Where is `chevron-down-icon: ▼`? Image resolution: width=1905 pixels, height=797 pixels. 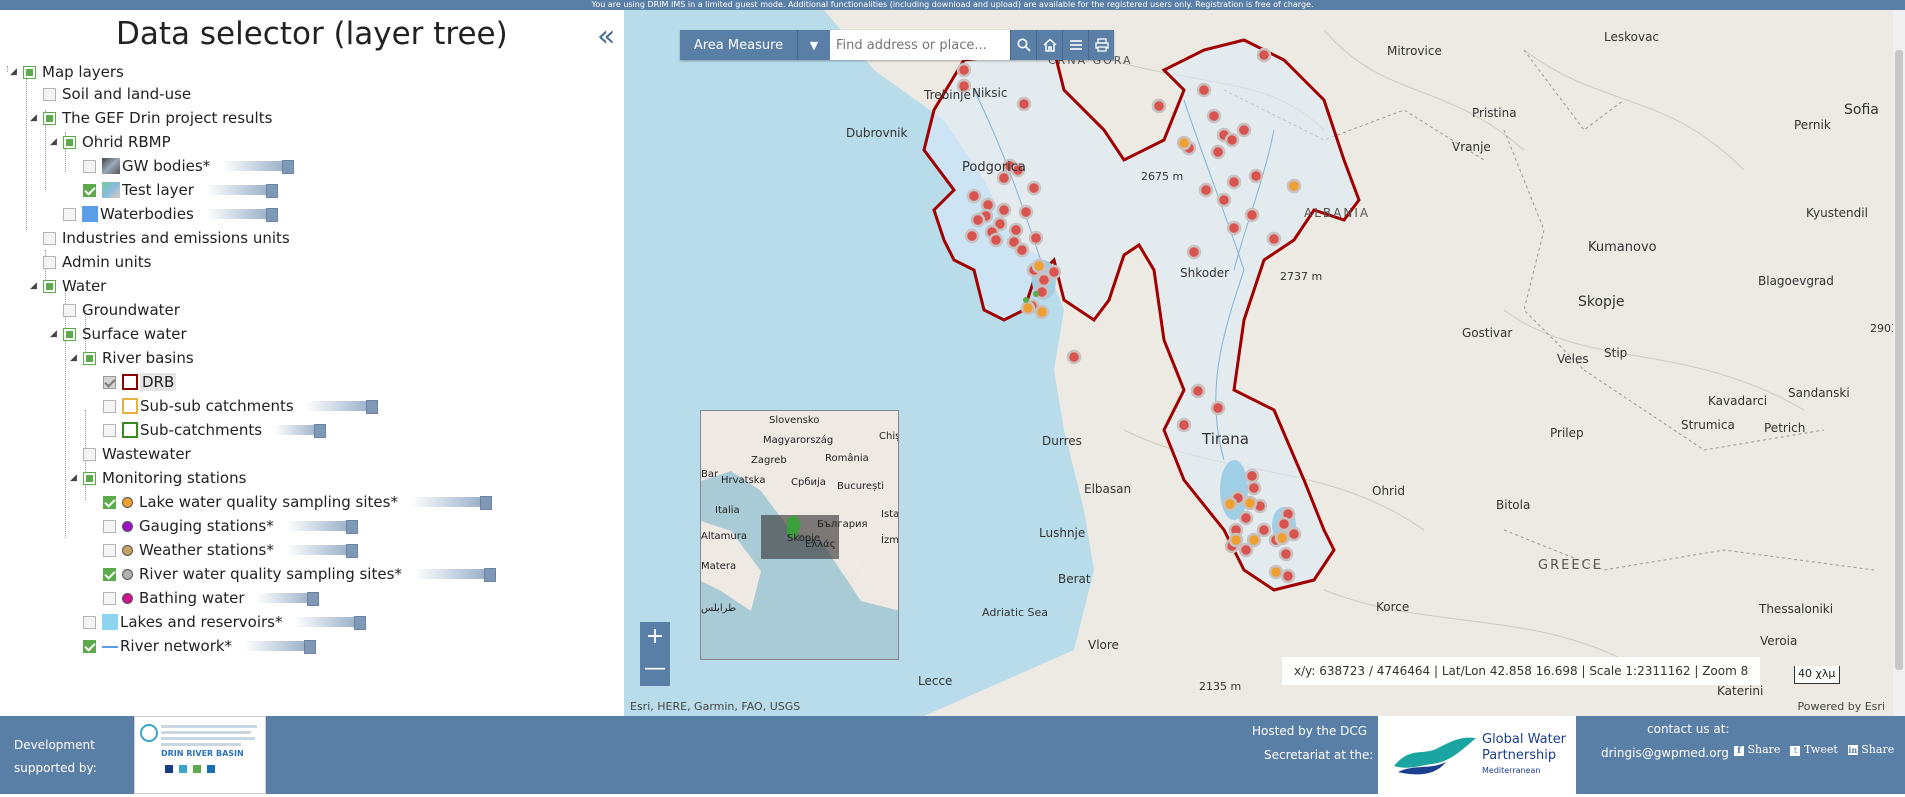 chevron-down-icon: ▼ is located at coordinates (814, 45).